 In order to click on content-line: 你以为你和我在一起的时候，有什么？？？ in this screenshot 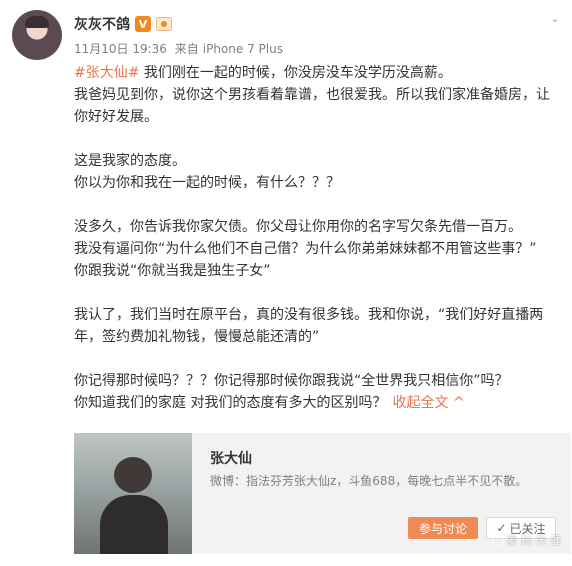, I will do `click(207, 183)`.